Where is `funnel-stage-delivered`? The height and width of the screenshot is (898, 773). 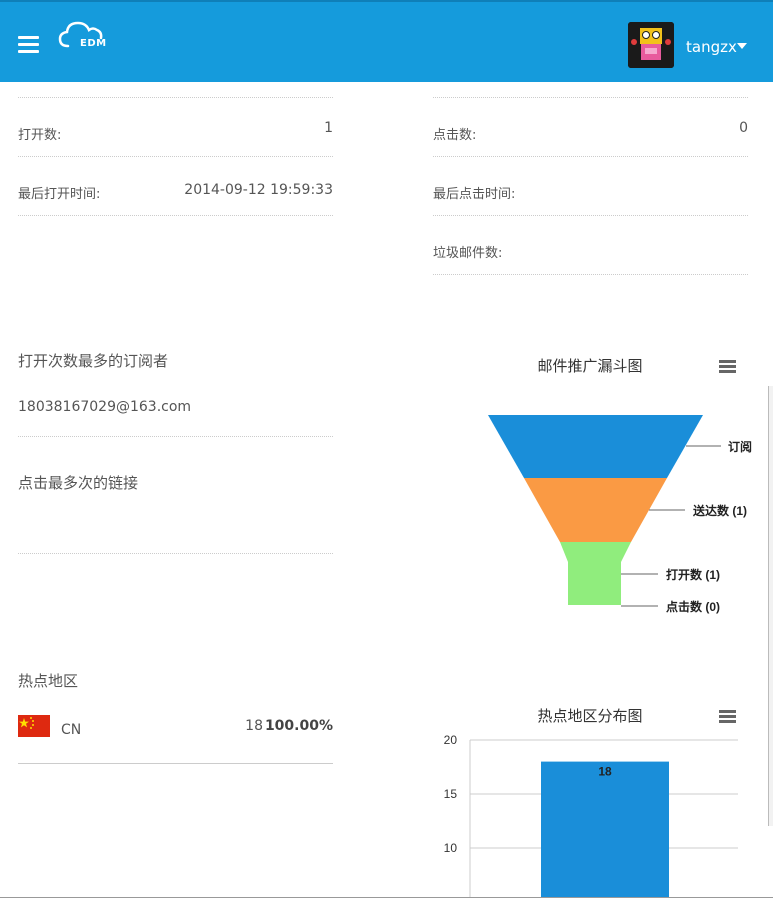
funnel-stage-delivered is located at coordinates (595, 510).